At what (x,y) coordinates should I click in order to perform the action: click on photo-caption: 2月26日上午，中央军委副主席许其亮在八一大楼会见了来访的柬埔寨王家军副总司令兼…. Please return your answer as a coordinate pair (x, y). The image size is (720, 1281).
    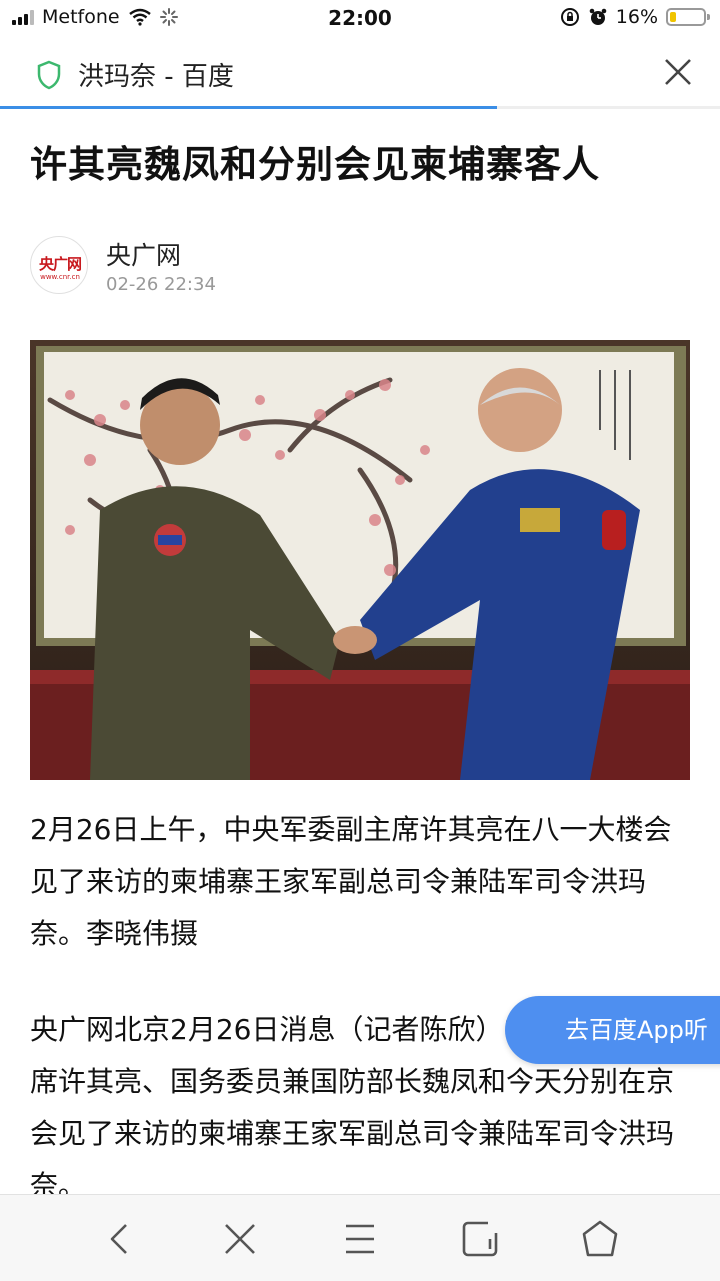
    Looking at the image, I should click on (351, 881).